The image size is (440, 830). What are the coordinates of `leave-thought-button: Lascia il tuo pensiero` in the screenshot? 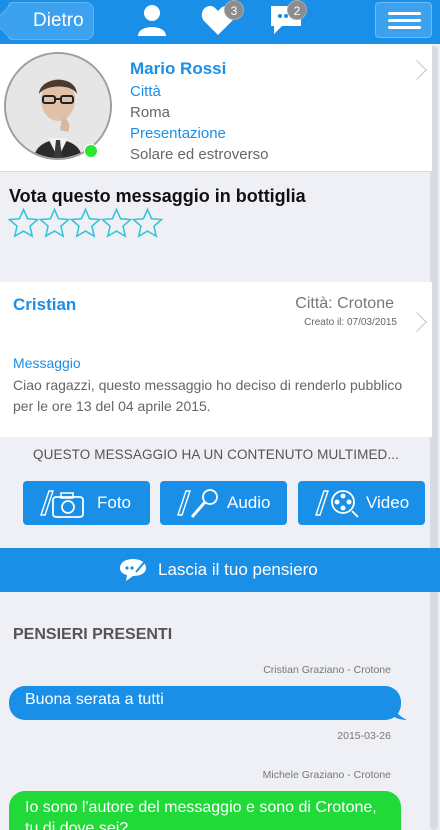 It's located at (220, 570).